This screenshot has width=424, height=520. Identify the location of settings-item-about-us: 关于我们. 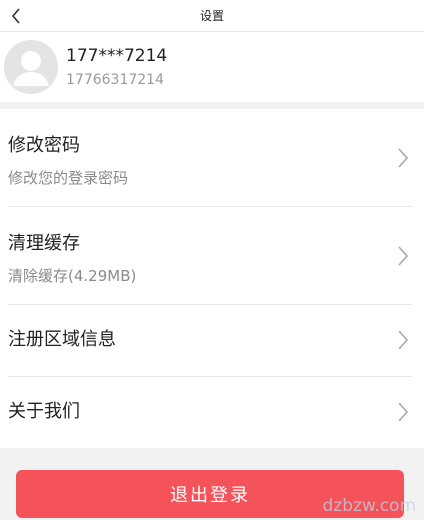
(212, 412).